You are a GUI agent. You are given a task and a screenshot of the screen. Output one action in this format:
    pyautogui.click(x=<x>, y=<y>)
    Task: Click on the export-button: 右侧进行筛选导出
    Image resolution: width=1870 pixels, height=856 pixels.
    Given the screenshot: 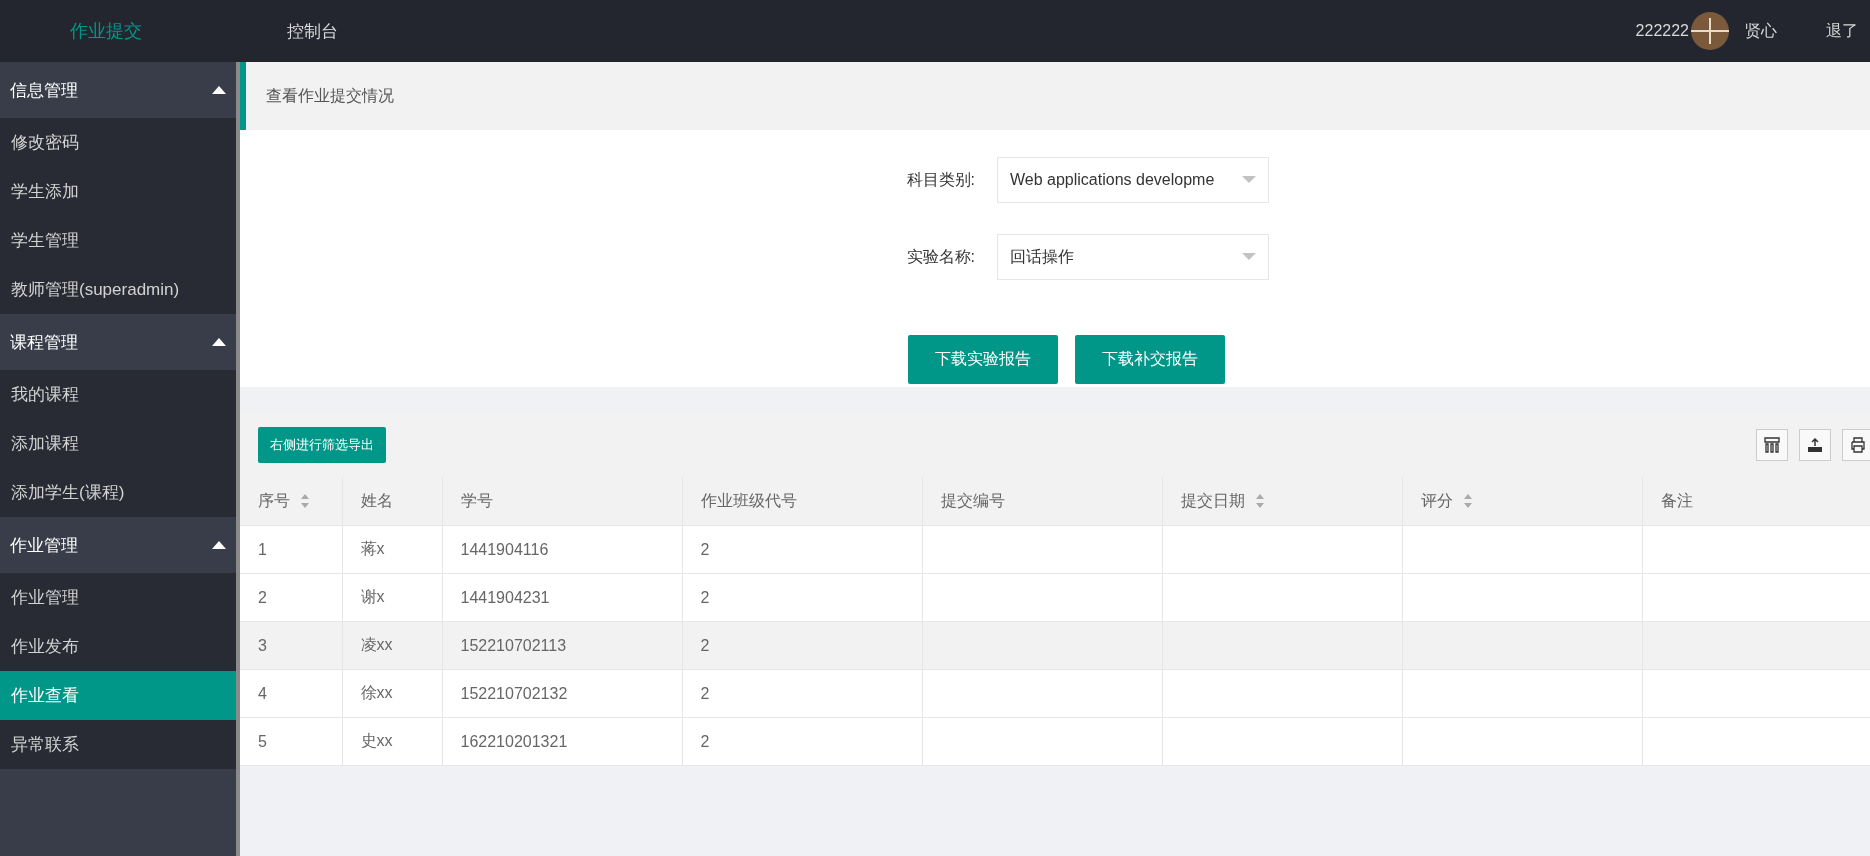 What is the action you would take?
    pyautogui.click(x=322, y=445)
    